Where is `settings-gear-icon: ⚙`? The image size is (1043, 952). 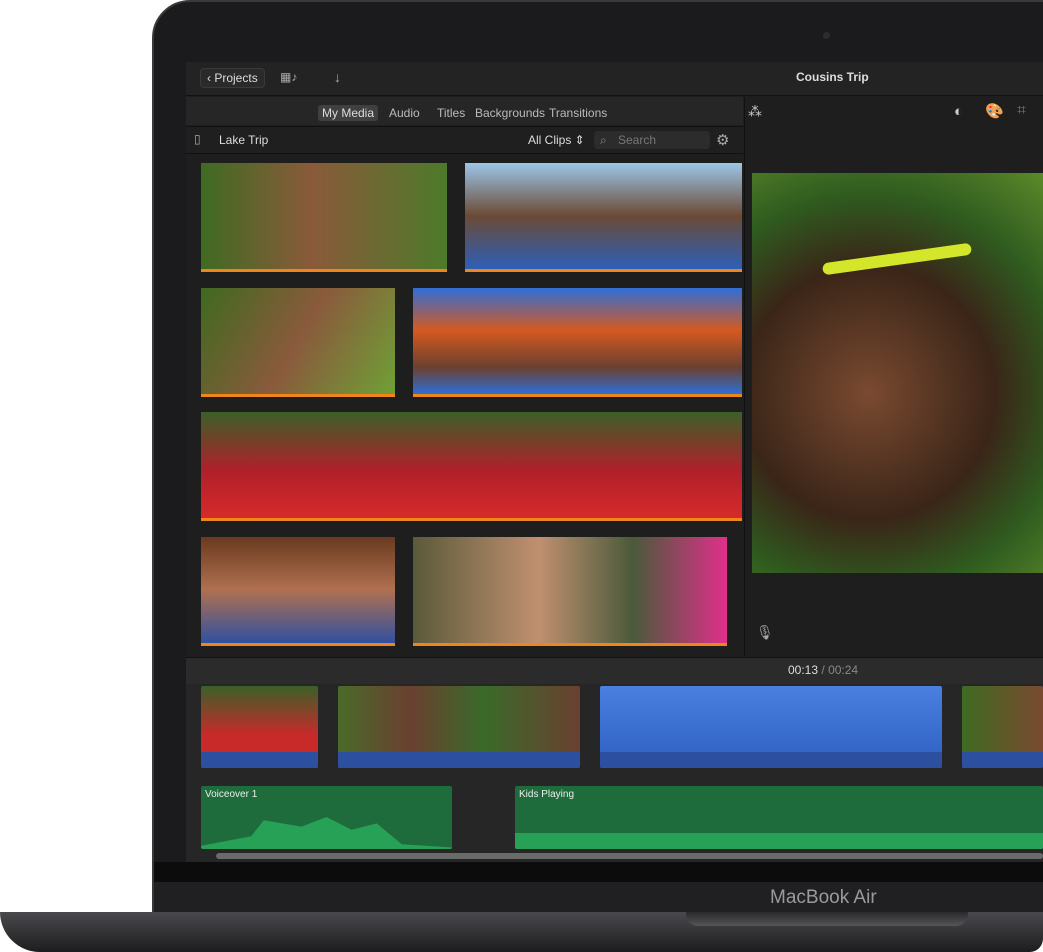 settings-gear-icon: ⚙ is located at coordinates (722, 140).